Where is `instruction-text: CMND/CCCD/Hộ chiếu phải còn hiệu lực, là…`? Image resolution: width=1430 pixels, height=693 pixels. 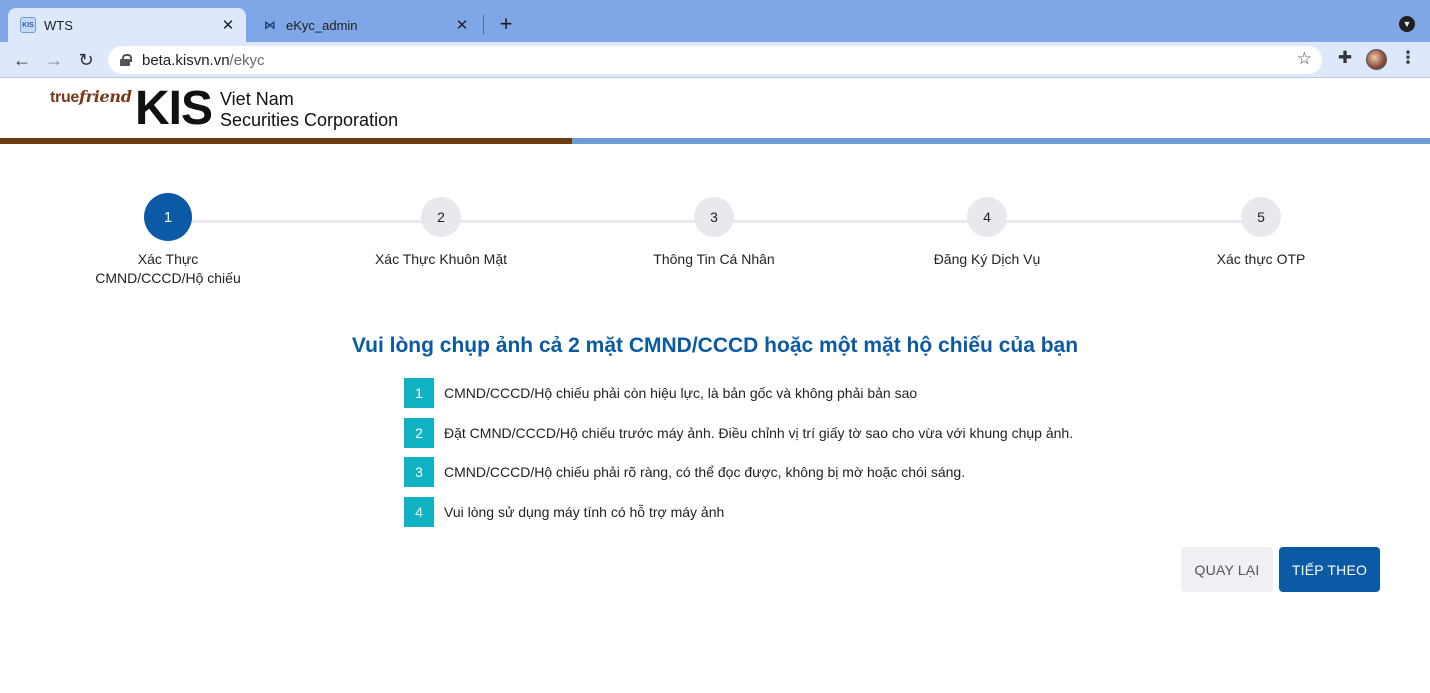 instruction-text: CMND/CCCD/Hộ chiếu phải còn hiệu lực, là… is located at coordinates (681, 393).